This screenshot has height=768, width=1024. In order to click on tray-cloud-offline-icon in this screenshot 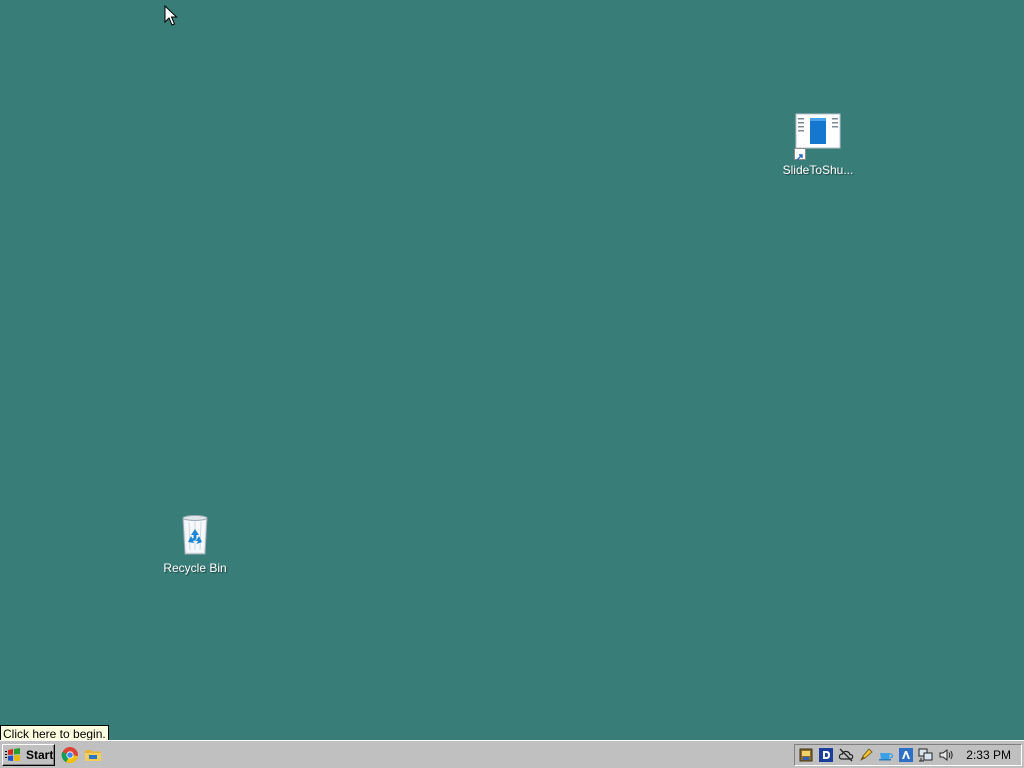, I will do `click(846, 755)`.